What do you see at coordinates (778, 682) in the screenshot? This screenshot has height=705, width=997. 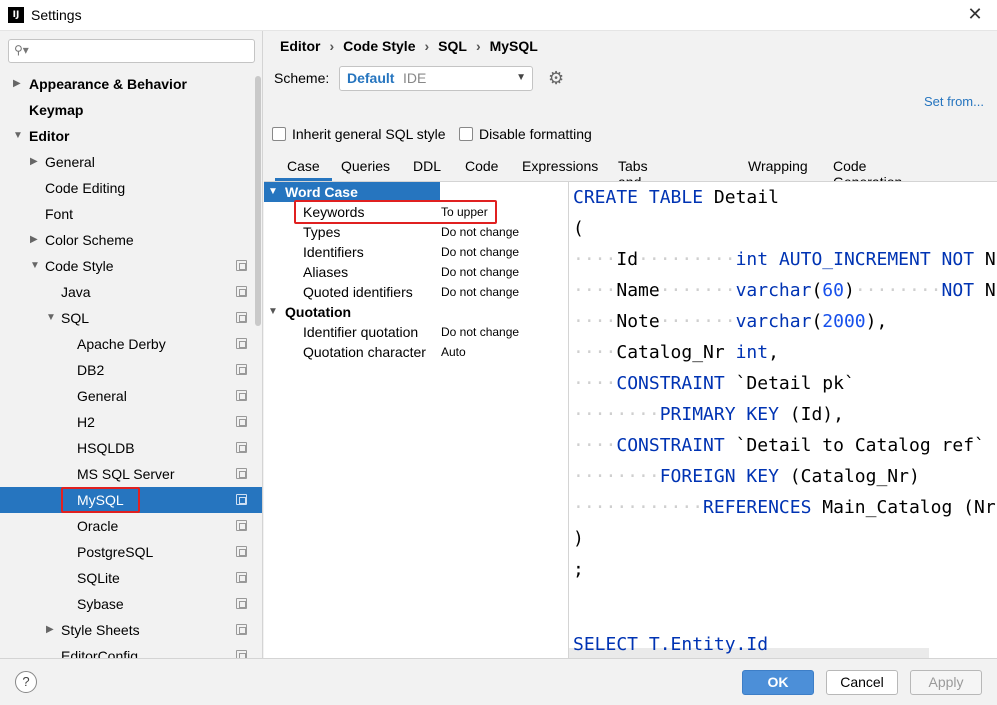 I see `ok-button: OK` at bounding box center [778, 682].